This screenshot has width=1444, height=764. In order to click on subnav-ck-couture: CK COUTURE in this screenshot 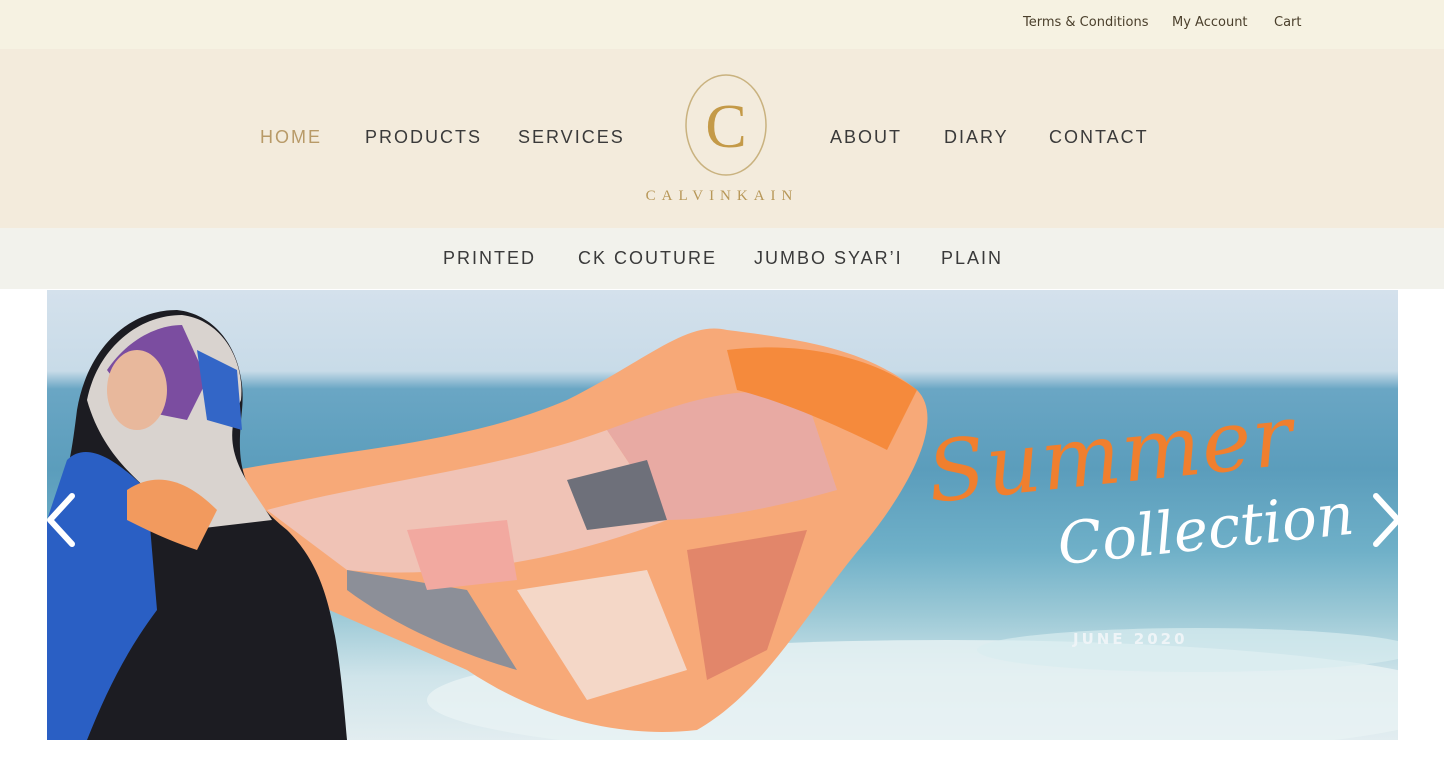, I will do `click(647, 258)`.